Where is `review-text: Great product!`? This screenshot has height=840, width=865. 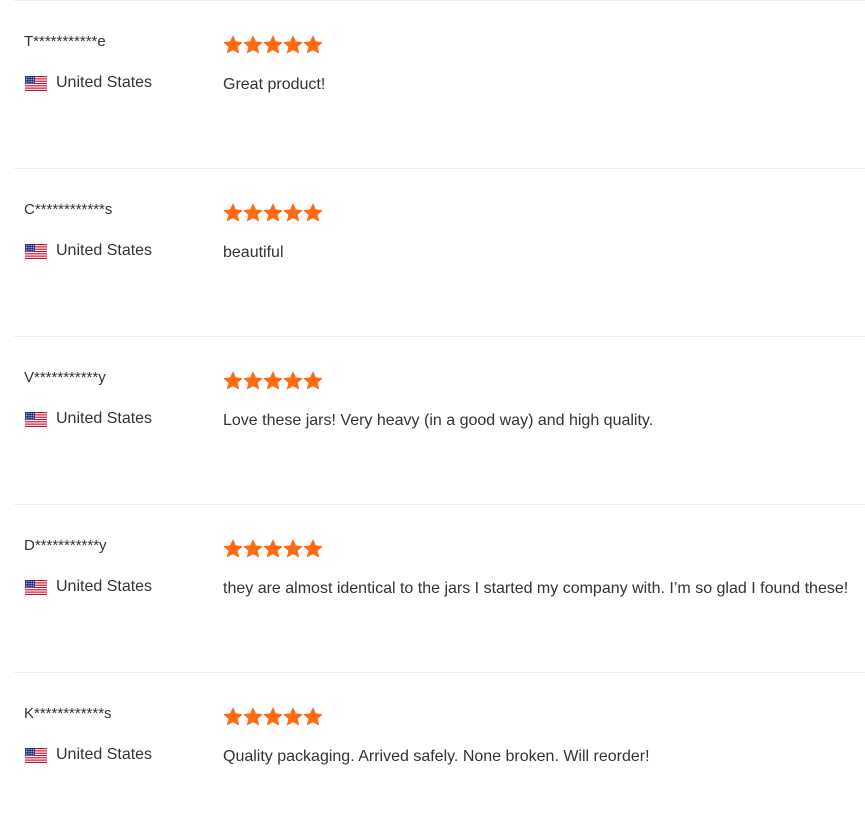
review-text: Great product! is located at coordinates (274, 84).